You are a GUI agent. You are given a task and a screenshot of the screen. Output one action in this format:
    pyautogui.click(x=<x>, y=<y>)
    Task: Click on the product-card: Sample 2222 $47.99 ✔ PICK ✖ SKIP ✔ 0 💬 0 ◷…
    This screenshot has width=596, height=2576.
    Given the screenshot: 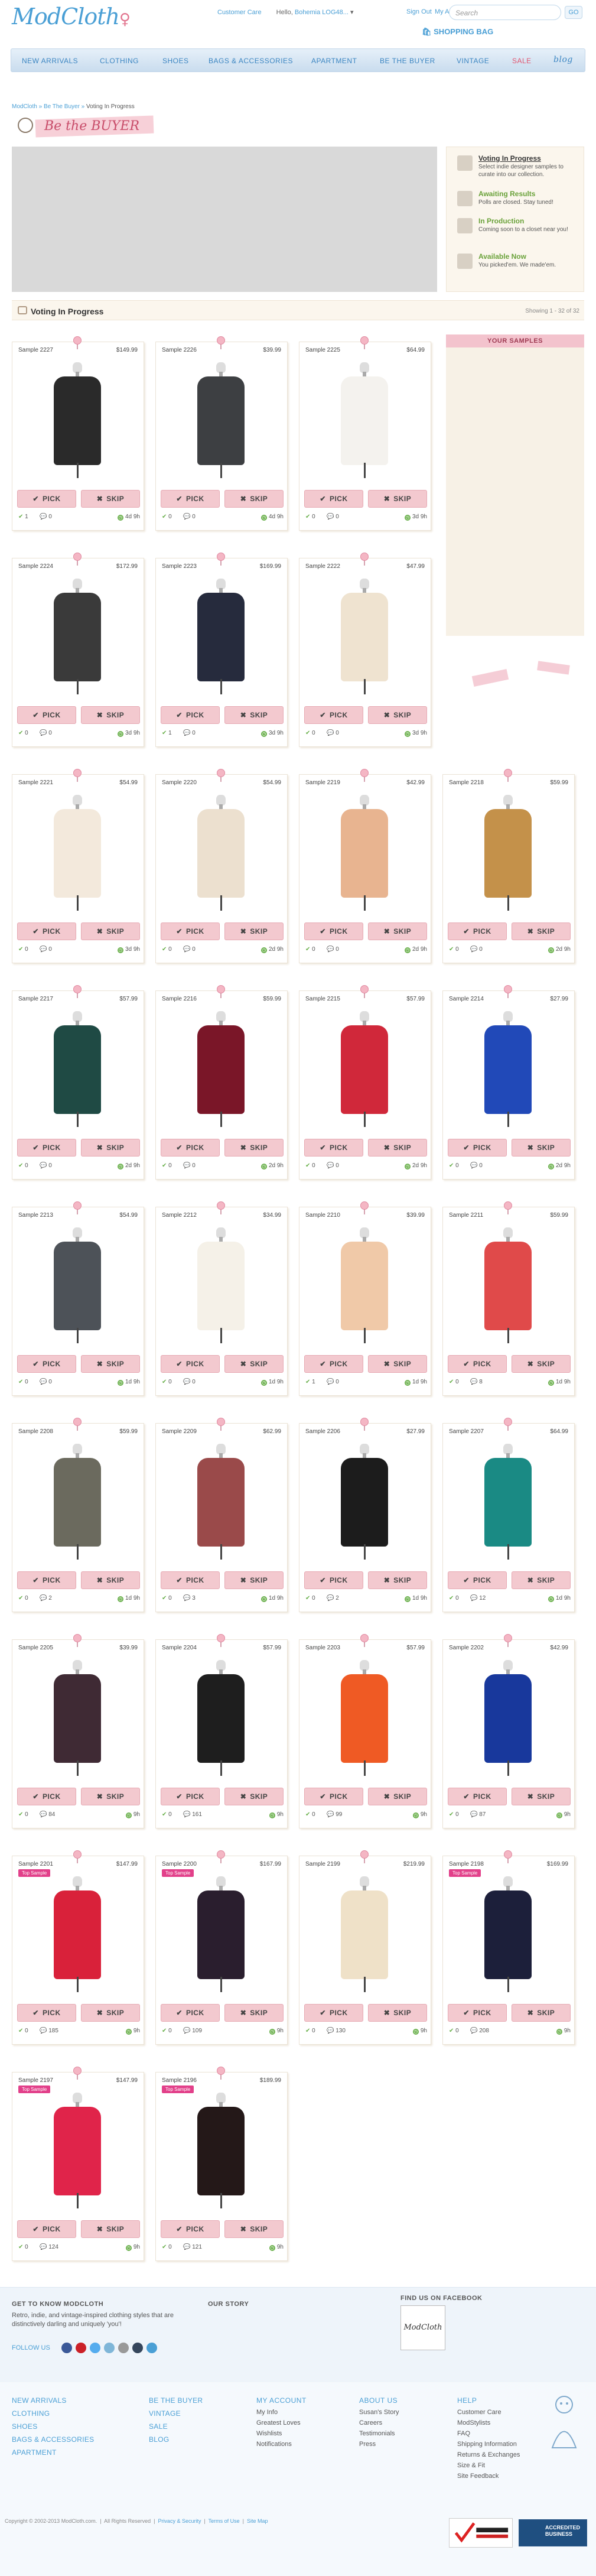 What is the action you would take?
    pyautogui.click(x=365, y=650)
    